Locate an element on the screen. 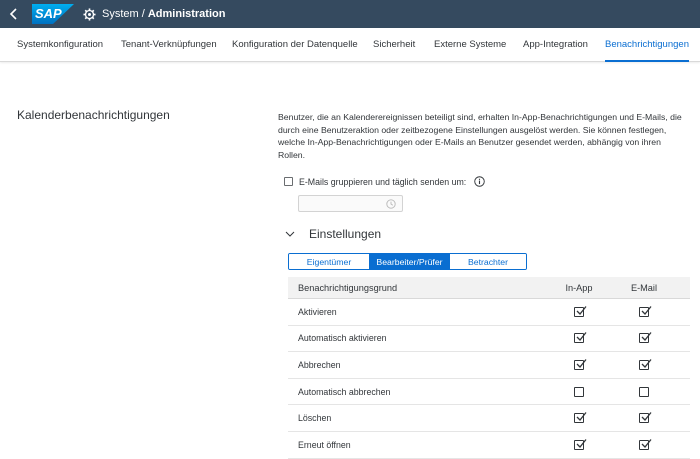 This screenshot has height=459, width=700. table-row: Abbrechen is located at coordinates (489, 365).